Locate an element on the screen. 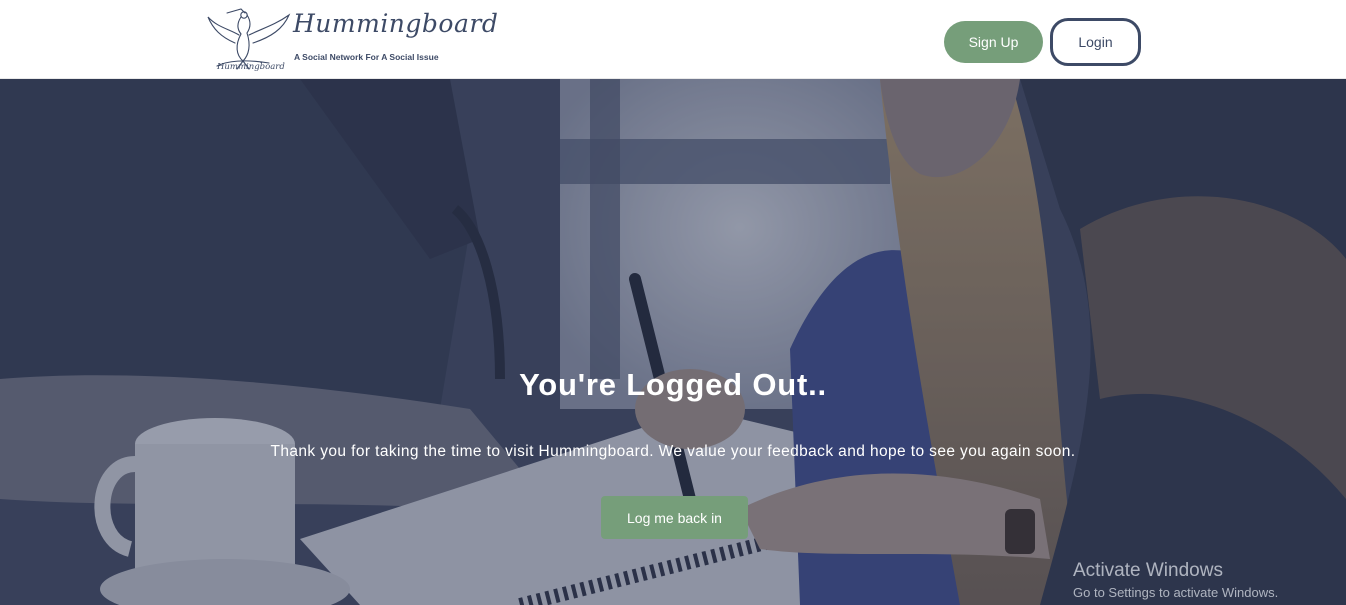 Image resolution: width=1346 pixels, height=605 pixels. watermark-subtitle: Go to Settings to activate Windows. is located at coordinates (1176, 592).